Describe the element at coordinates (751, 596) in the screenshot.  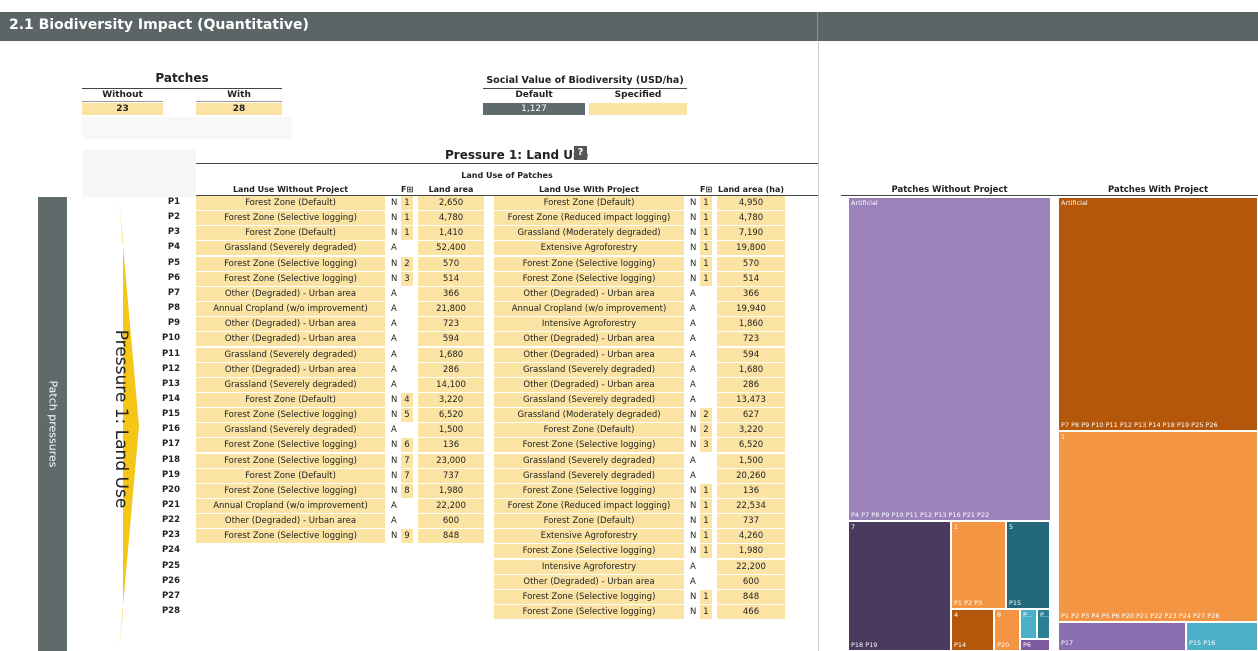
I see `area-with: 848` at that location.